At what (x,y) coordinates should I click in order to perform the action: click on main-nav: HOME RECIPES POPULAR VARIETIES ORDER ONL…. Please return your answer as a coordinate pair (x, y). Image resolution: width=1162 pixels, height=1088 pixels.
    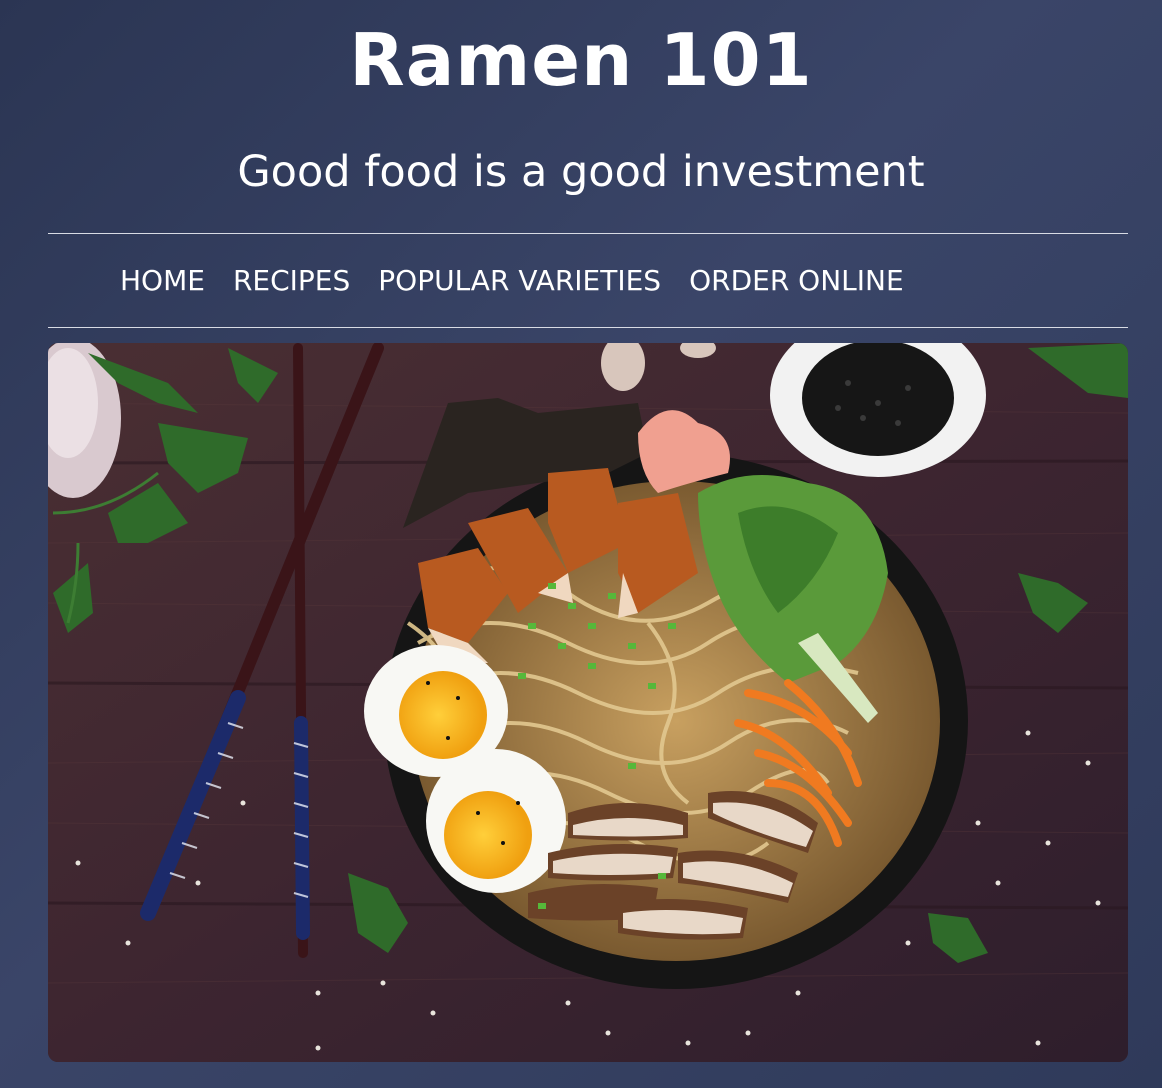
    Looking at the image, I should click on (512, 281).